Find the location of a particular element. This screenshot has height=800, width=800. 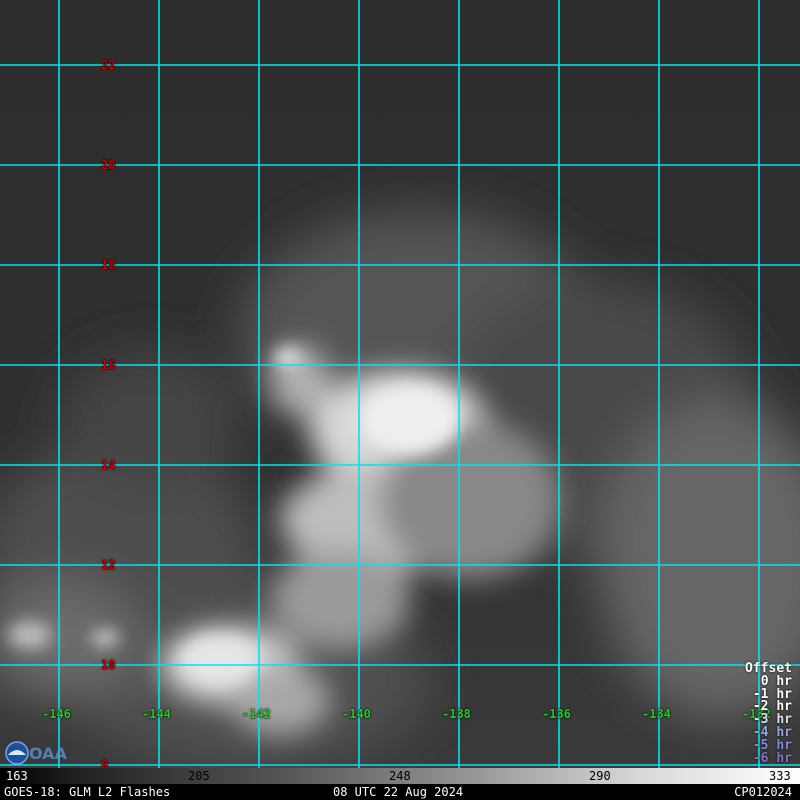

svg-text: OAA is located at coordinates (48, 753).